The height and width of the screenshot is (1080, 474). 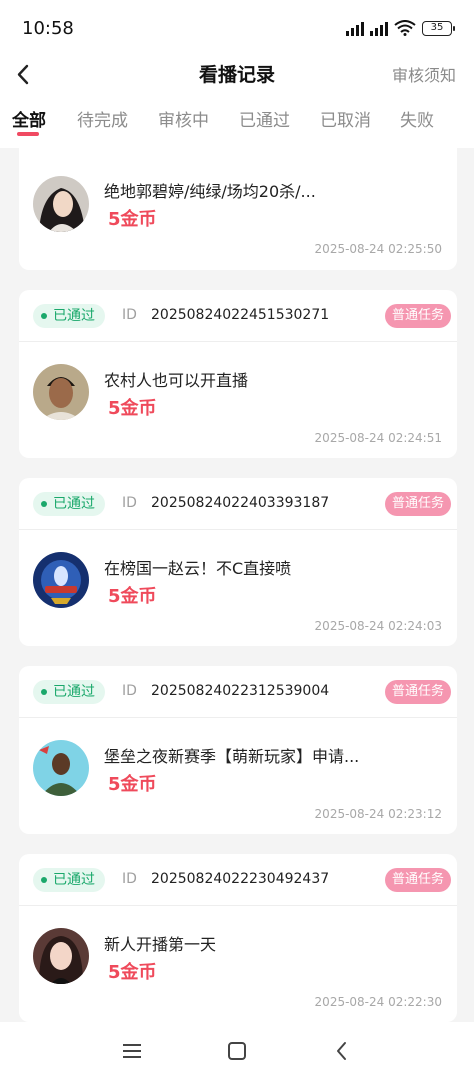 I want to click on home-square-icon, so click(x=237, y=1051).